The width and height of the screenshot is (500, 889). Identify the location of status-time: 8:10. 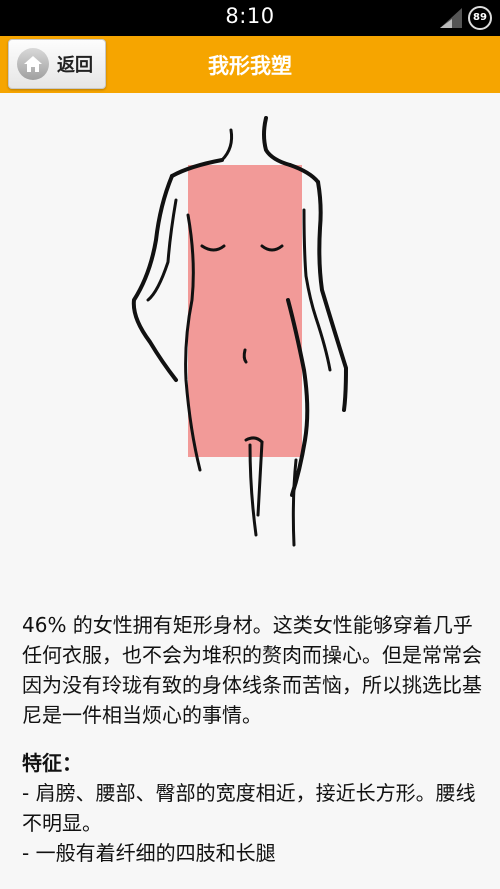
(250, 16).